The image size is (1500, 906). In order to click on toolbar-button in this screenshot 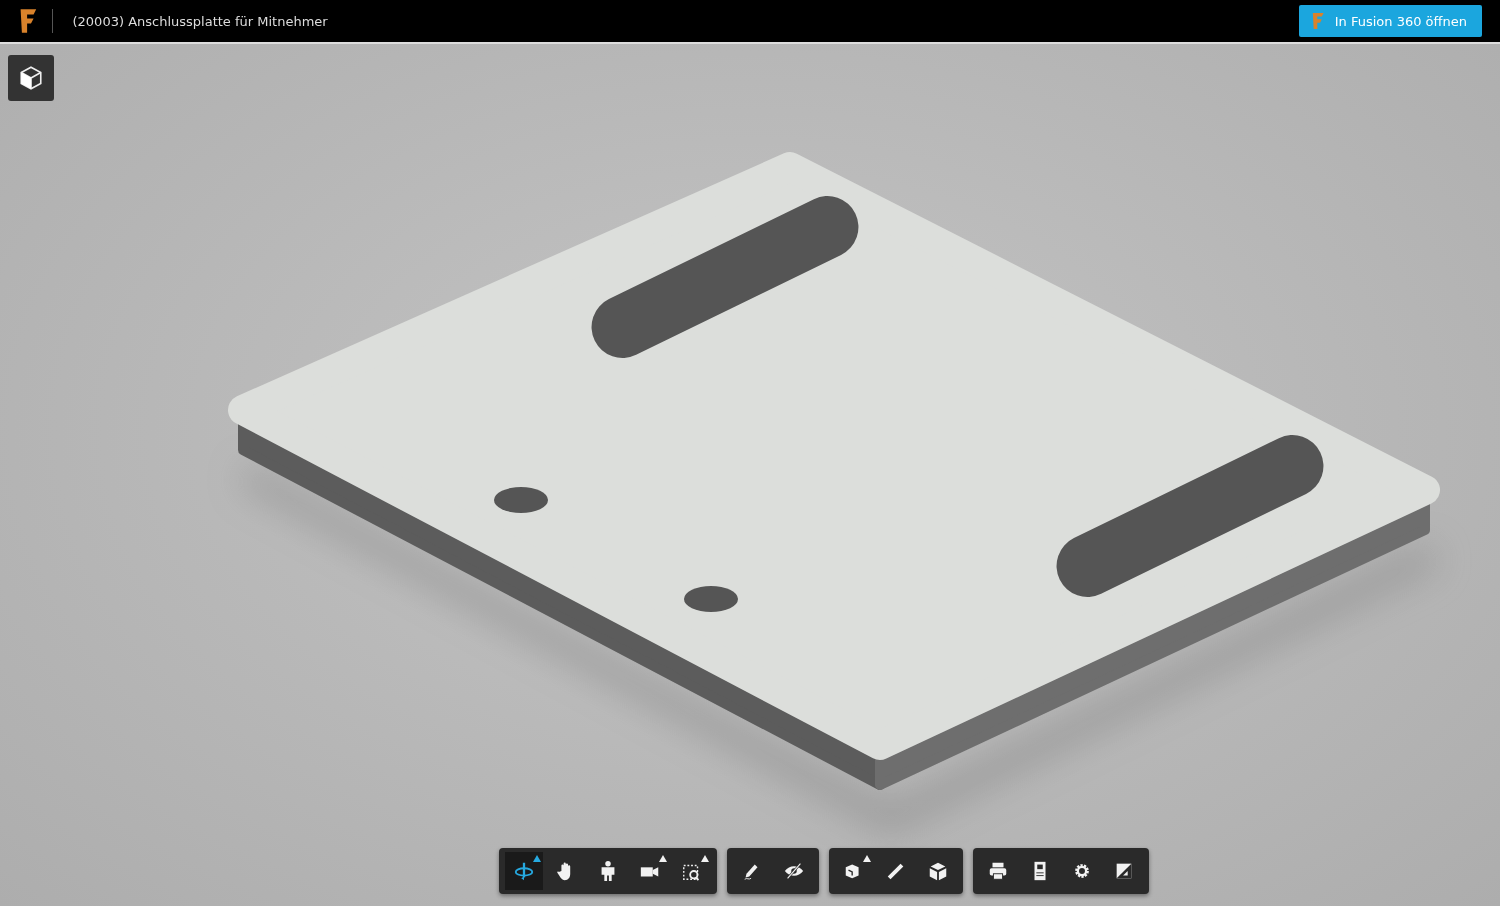, I will do `click(524, 871)`.